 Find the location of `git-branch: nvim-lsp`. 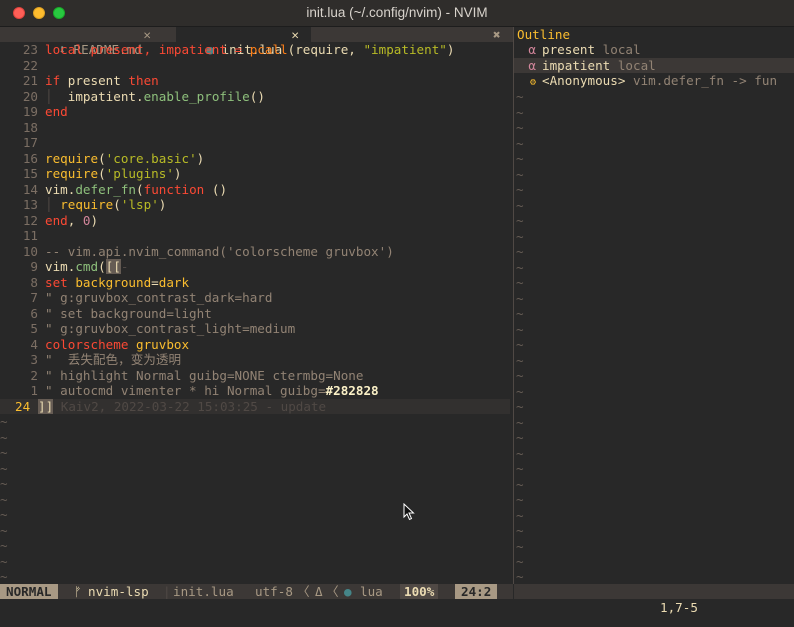

git-branch: nvim-lsp is located at coordinates (118, 591).